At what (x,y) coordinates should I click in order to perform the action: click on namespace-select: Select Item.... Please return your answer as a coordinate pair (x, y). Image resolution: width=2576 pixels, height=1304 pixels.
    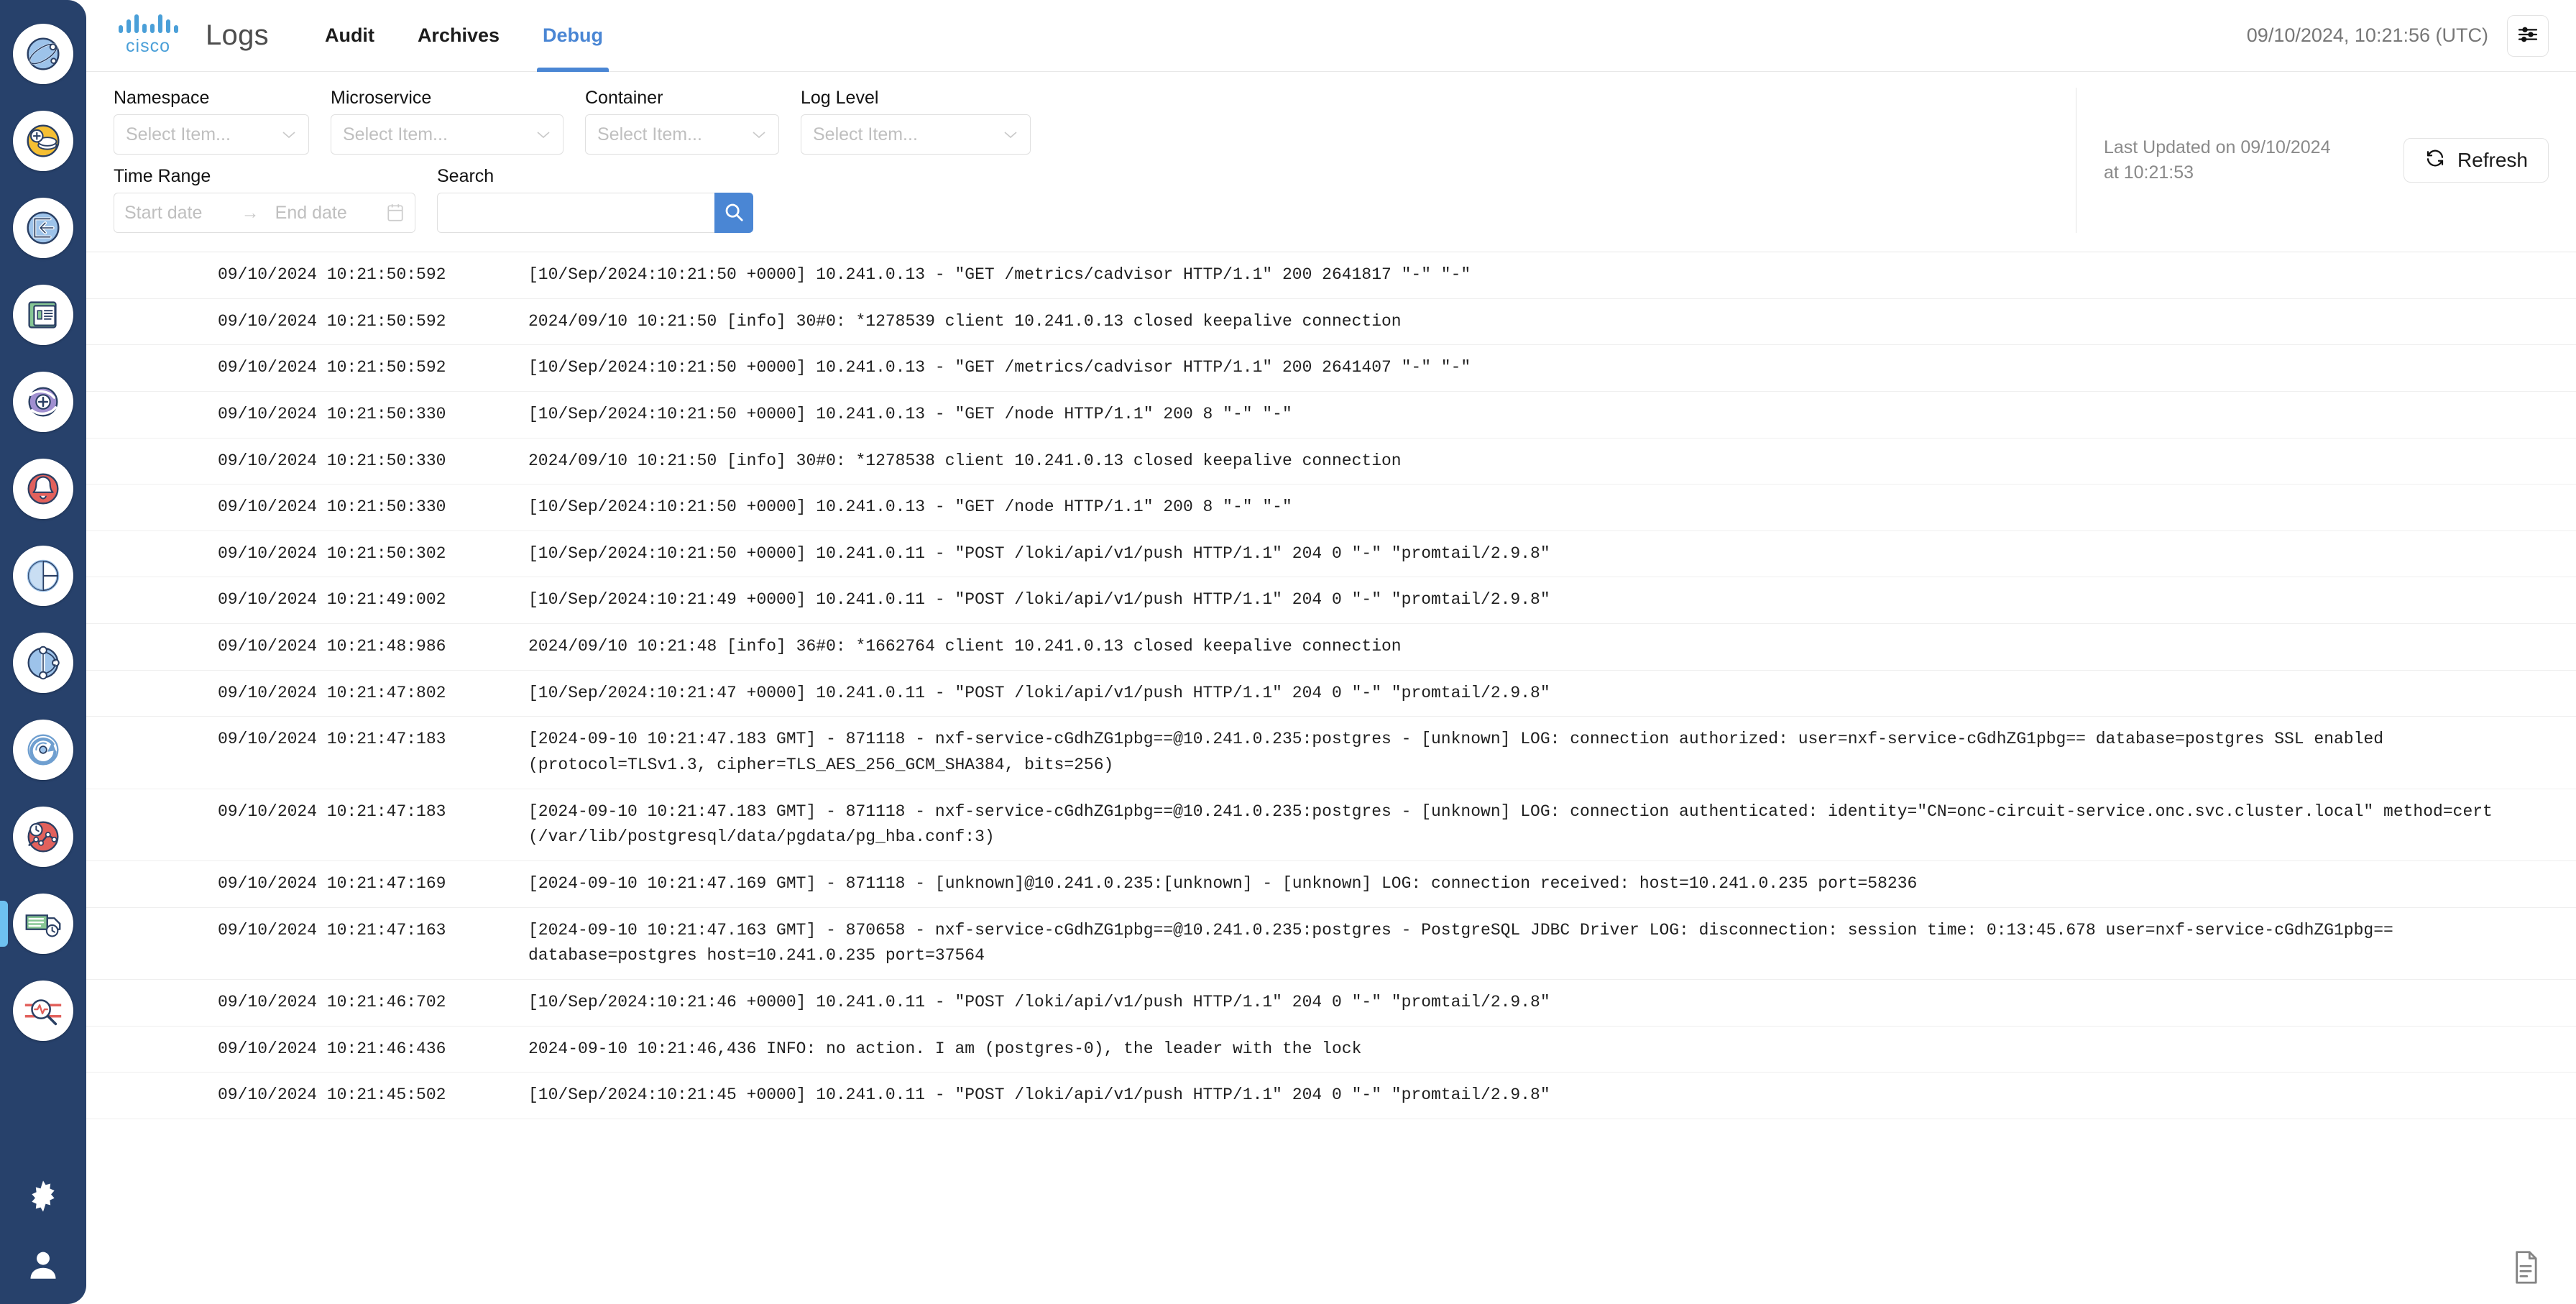
    Looking at the image, I should click on (211, 134).